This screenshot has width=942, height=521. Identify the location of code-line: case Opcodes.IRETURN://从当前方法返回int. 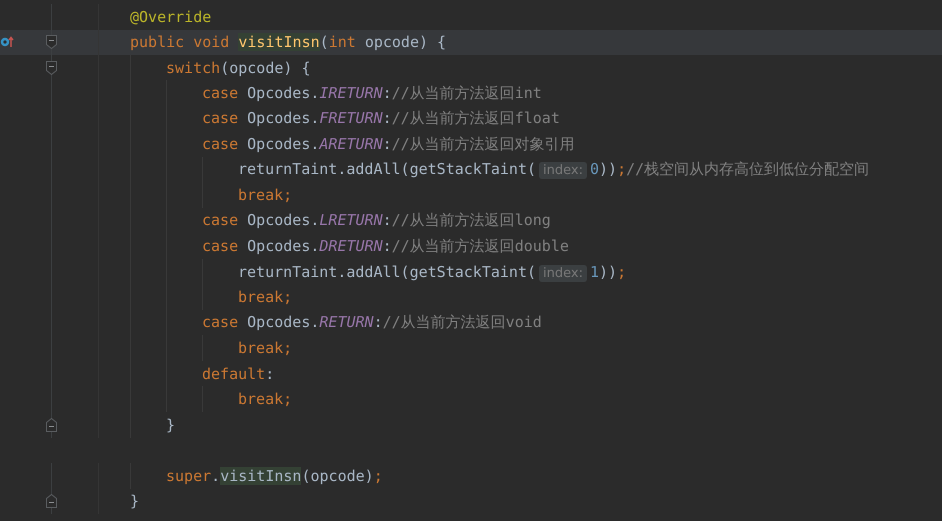
(372, 93).